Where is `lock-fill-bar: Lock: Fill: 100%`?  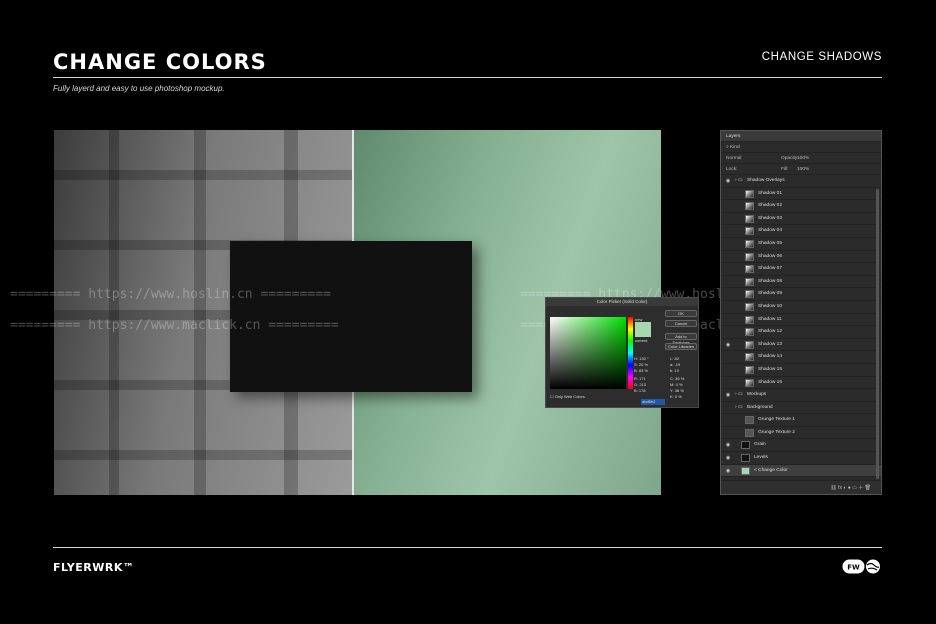 lock-fill-bar: Lock: Fill: 100% is located at coordinates (801, 169).